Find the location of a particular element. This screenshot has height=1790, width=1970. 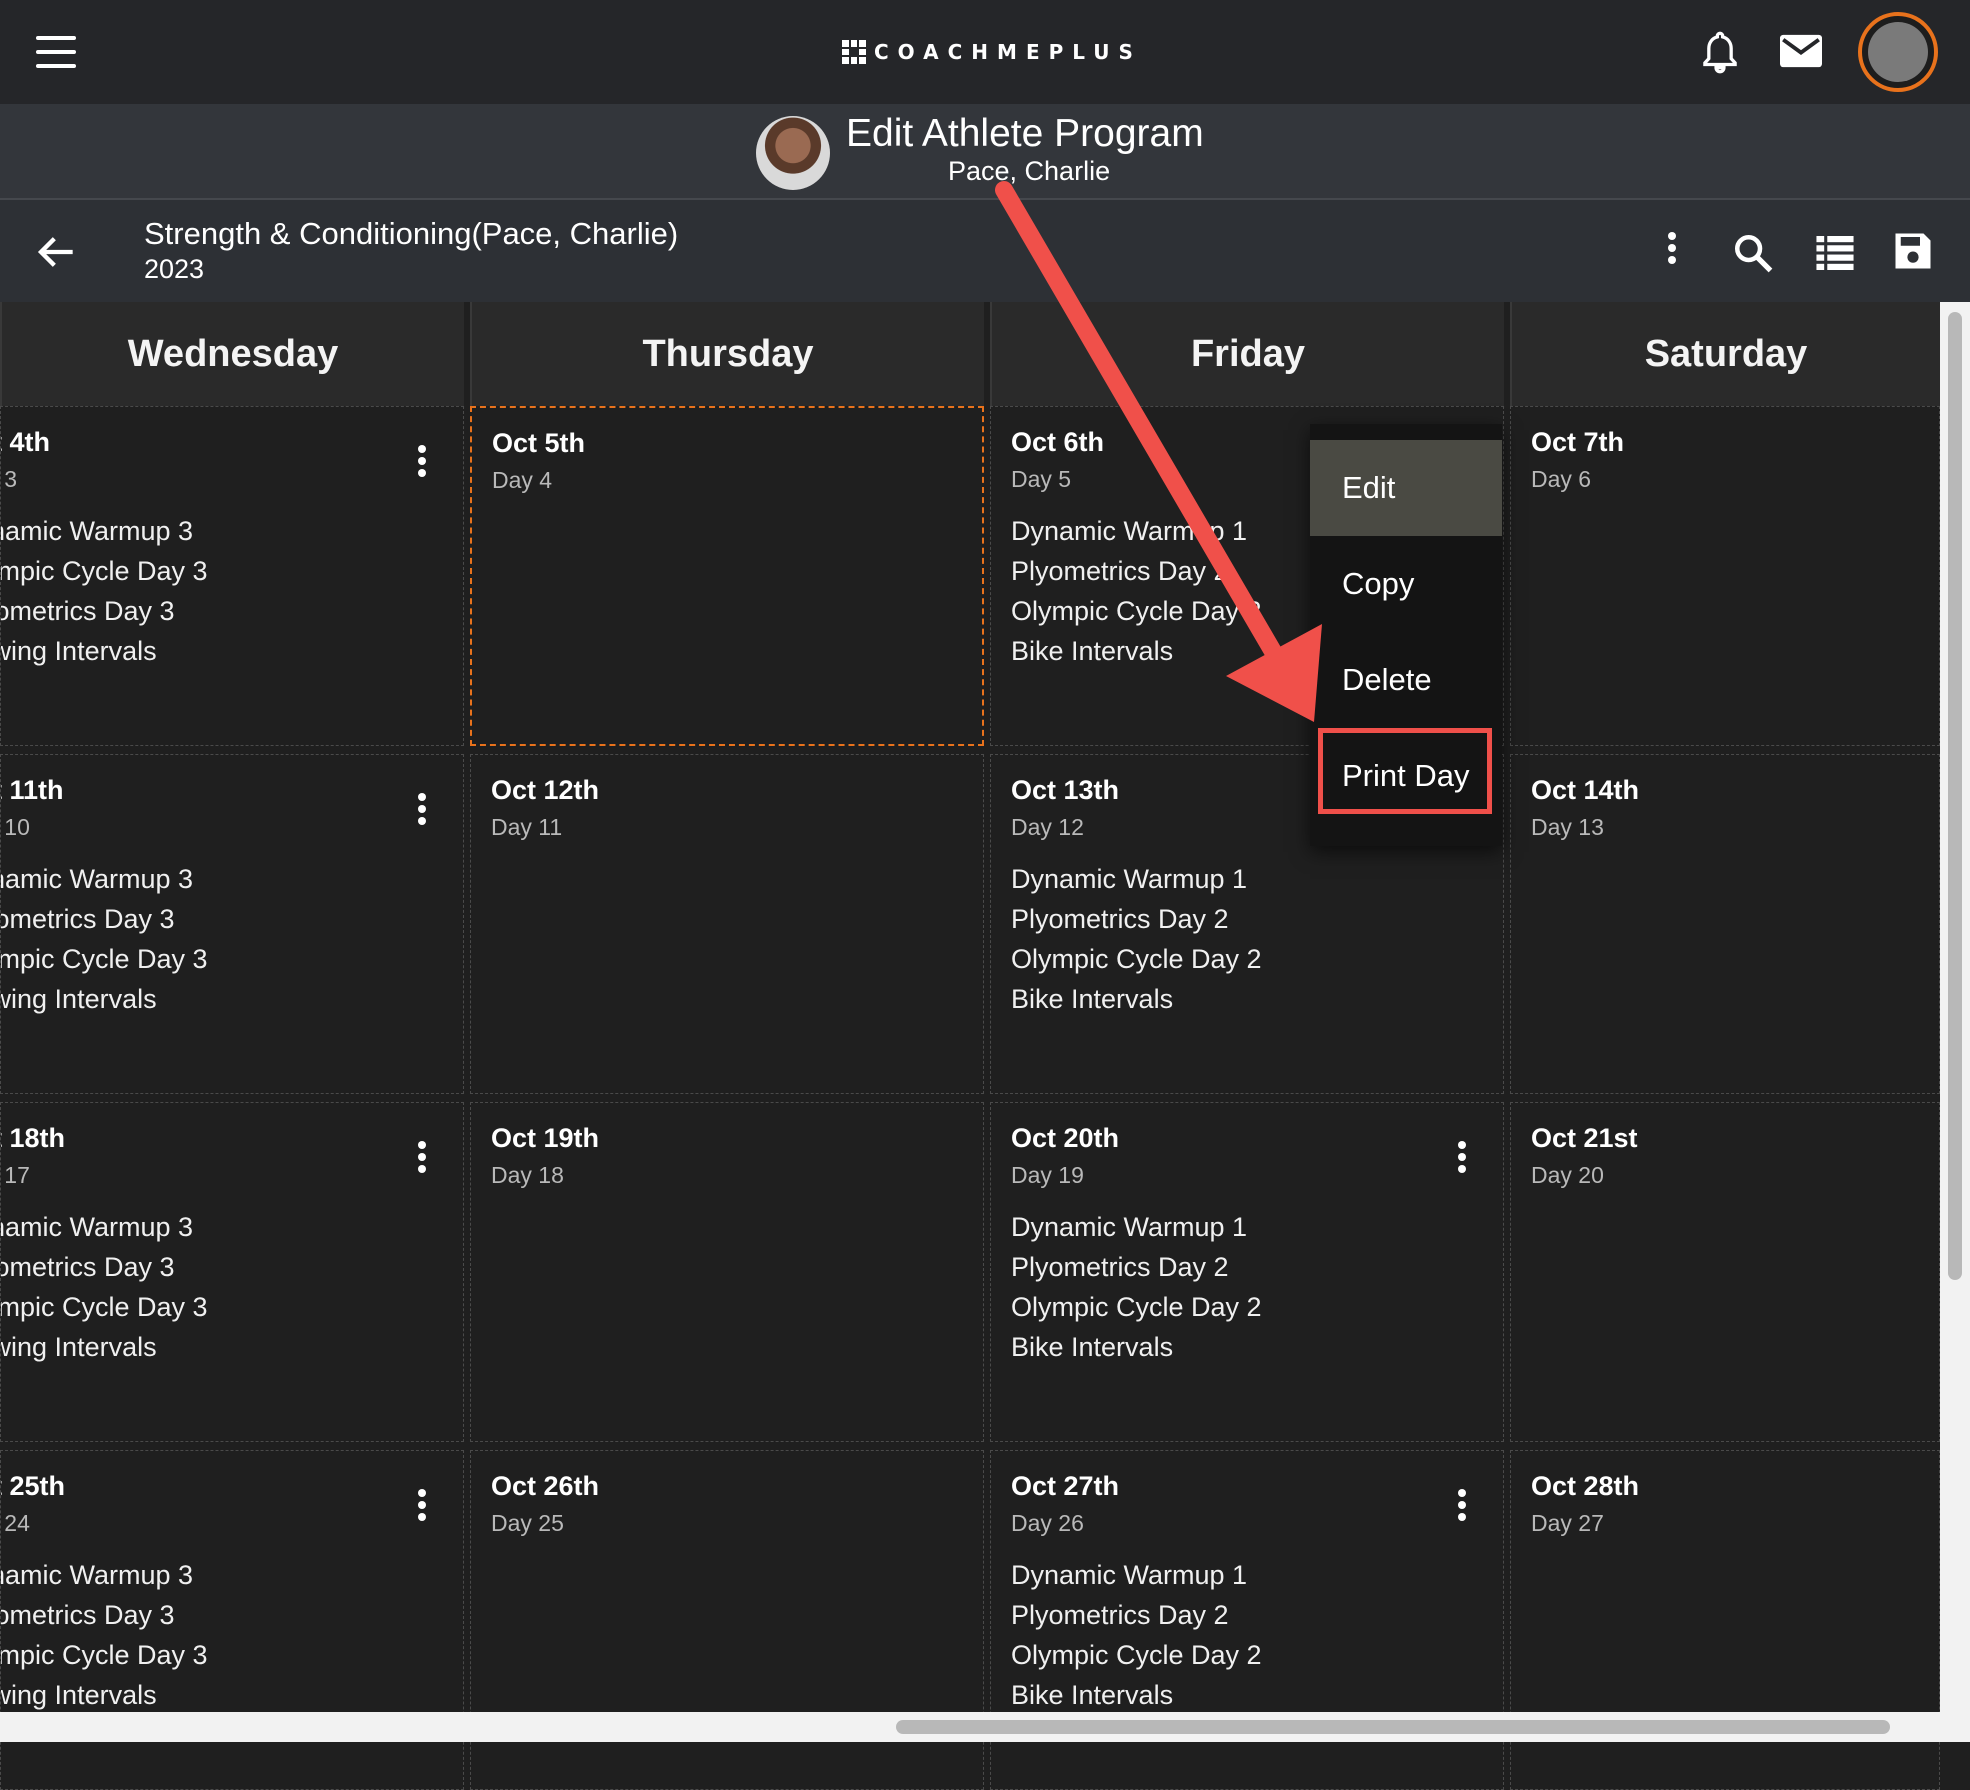

day-date: Oct 28th is located at coordinates (1585, 1486).